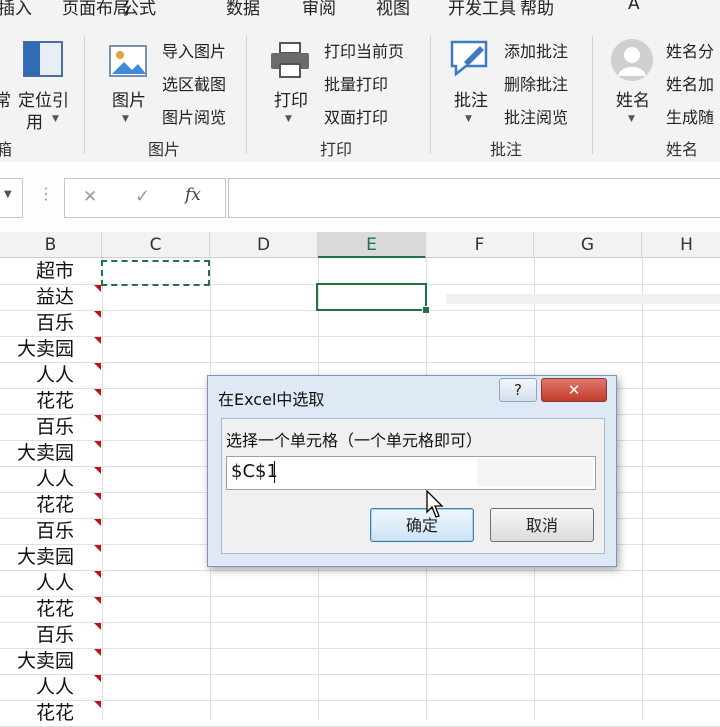 This screenshot has height=727, width=720. Describe the element at coordinates (690, 116) in the screenshot. I see `generate-random-button: 生成随` at that location.